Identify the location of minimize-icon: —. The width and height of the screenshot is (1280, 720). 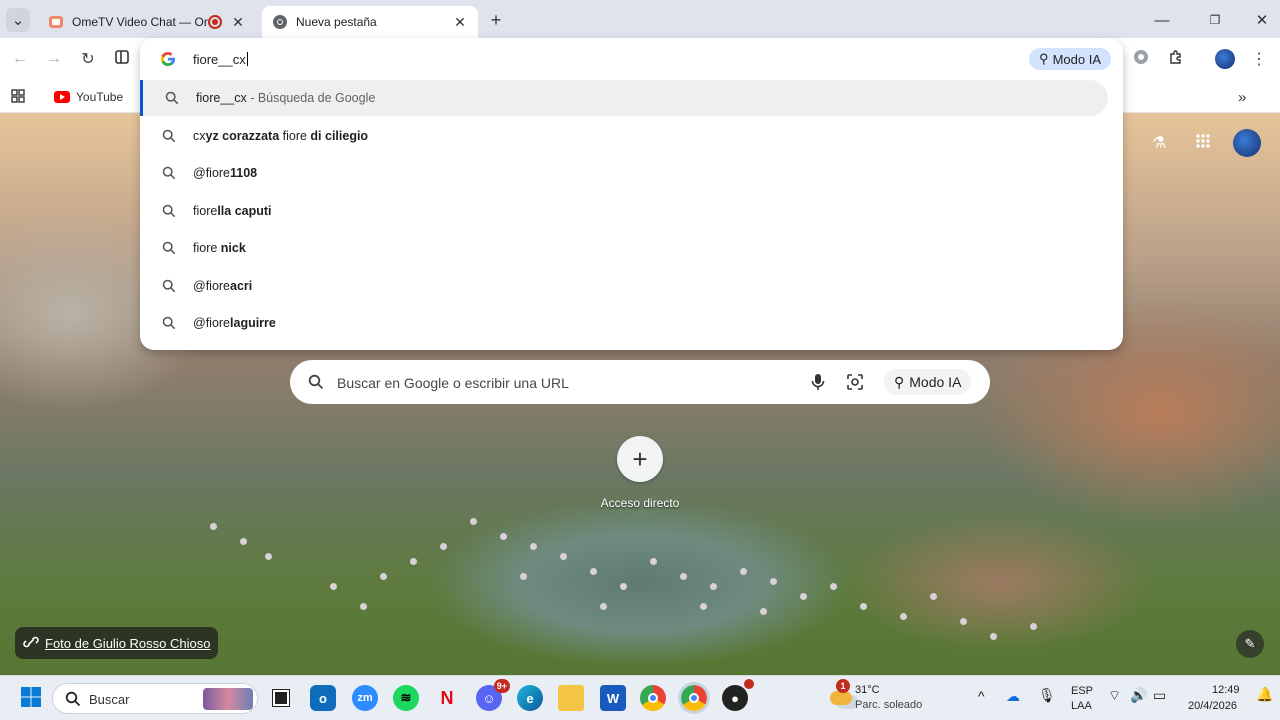
(1162, 20).